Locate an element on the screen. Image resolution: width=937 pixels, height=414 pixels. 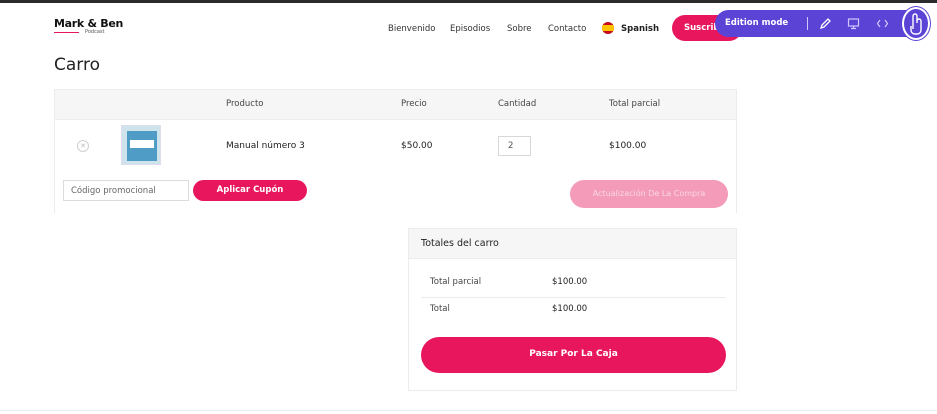
quantity-input: 2 is located at coordinates (514, 146).